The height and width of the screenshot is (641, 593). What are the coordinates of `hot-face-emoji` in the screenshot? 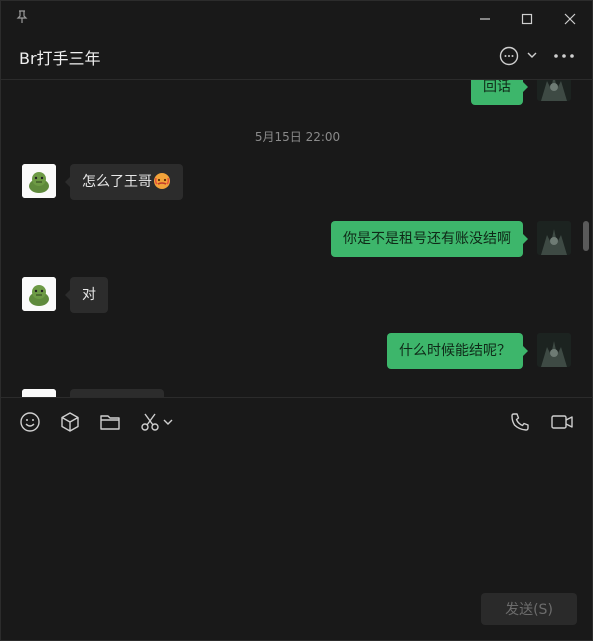 It's located at (162, 181).